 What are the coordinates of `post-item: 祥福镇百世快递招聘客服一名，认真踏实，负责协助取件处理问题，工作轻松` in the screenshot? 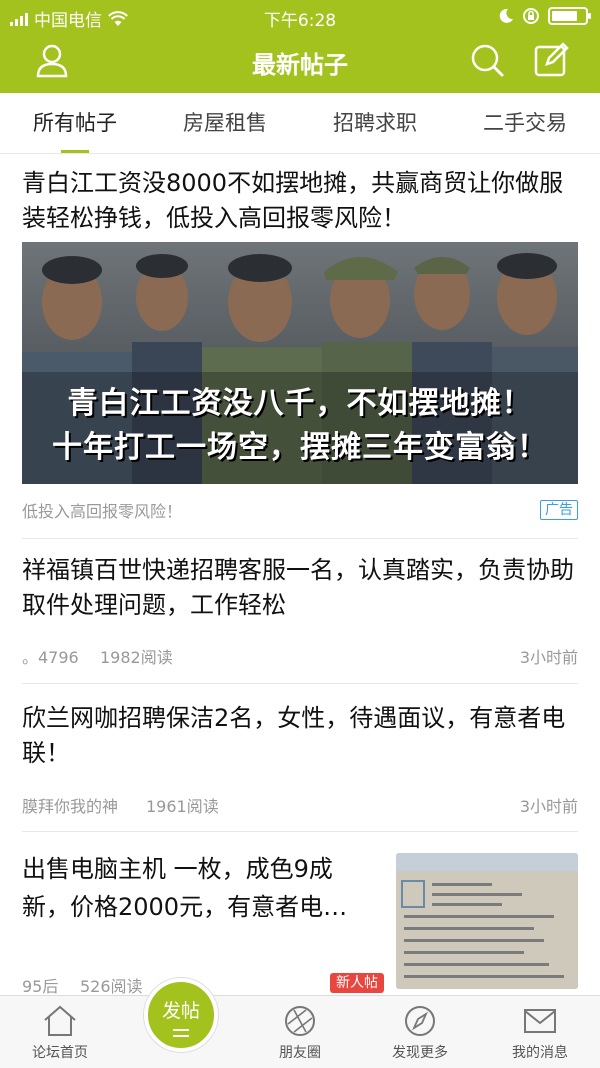 It's located at (300, 588).